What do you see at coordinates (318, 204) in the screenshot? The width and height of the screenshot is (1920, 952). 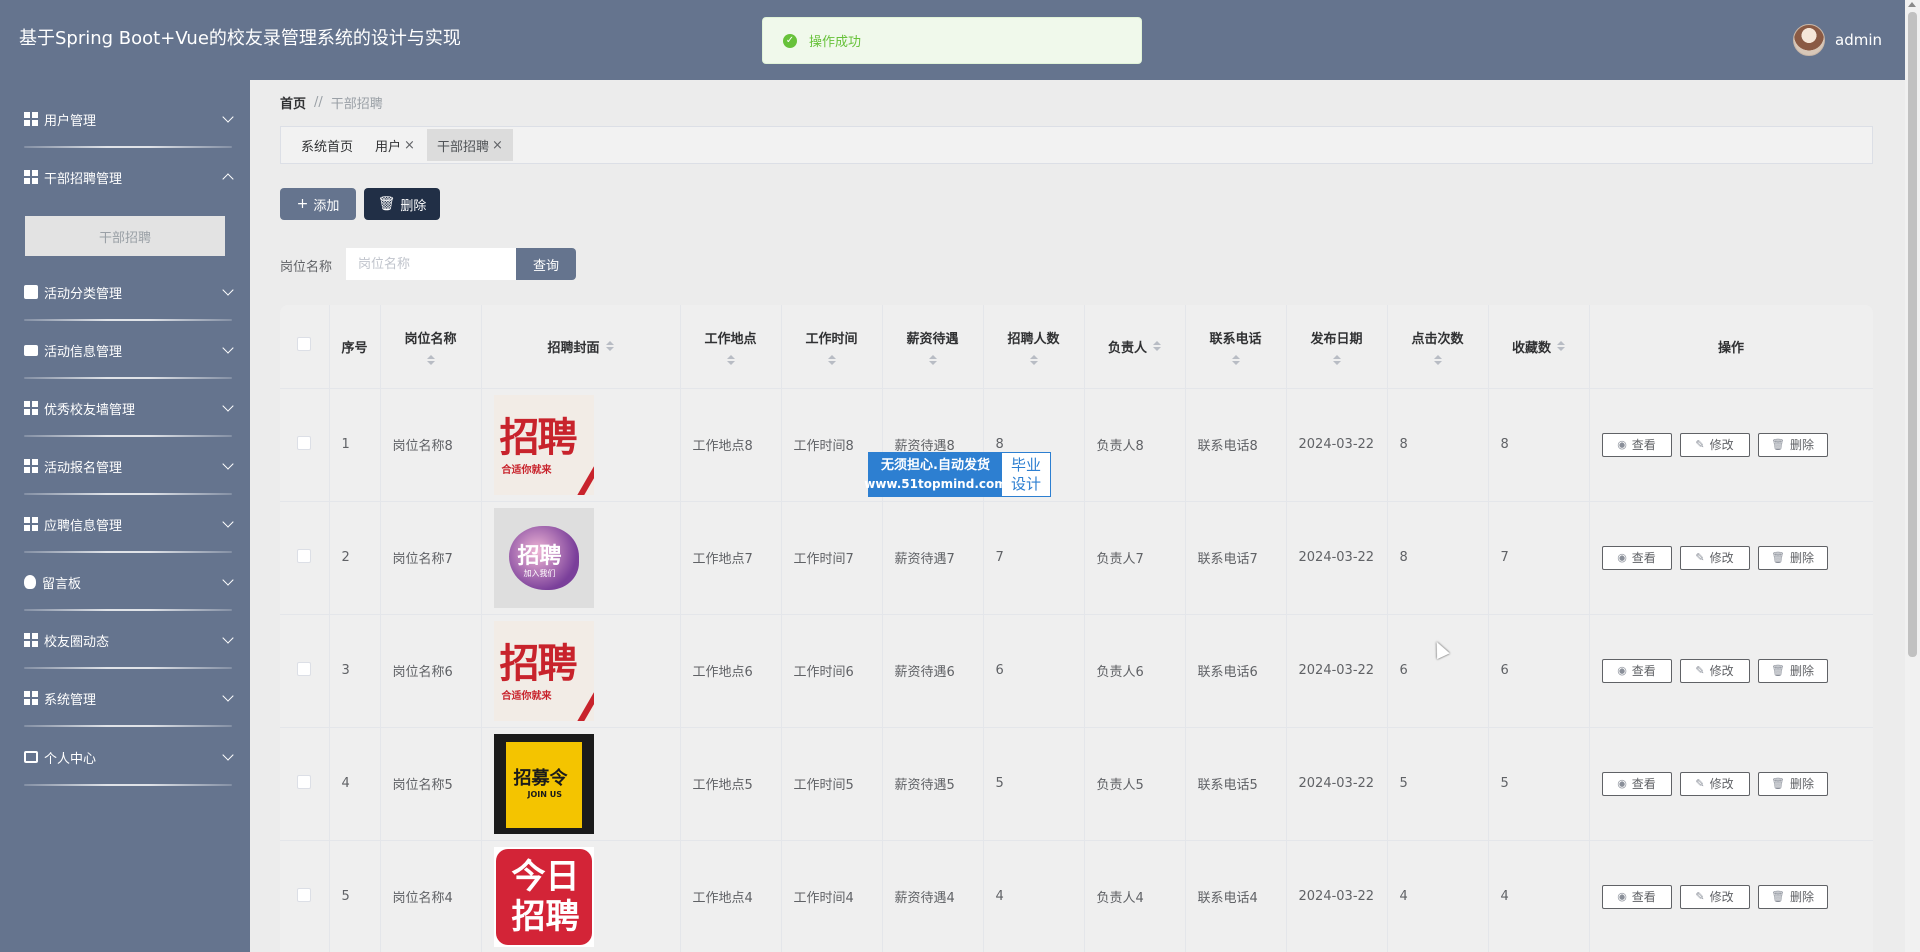 I see `add-button: + 添加` at bounding box center [318, 204].